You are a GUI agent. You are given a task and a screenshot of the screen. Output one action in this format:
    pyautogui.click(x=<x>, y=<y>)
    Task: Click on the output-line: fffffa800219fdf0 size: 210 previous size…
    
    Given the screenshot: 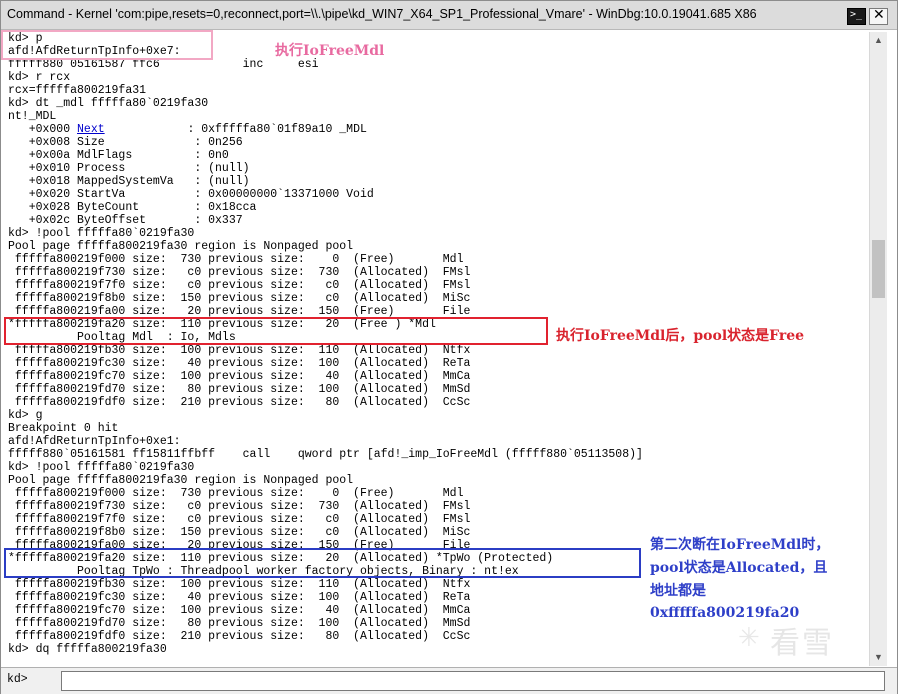 What is the action you would take?
    pyautogui.click(x=239, y=402)
    